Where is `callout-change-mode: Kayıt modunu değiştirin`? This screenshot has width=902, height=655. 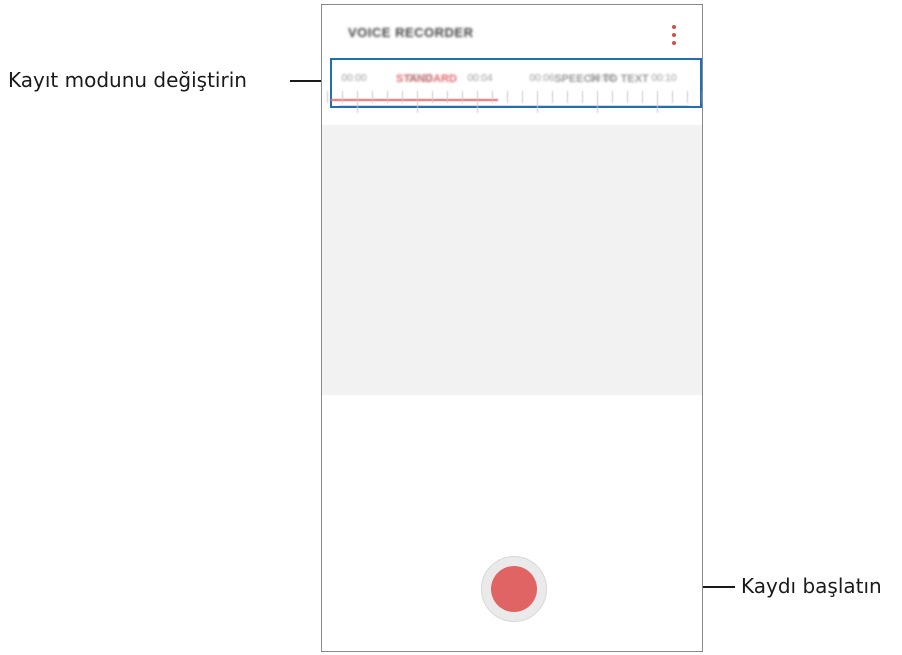
callout-change-mode: Kayıt modunu değiştirin is located at coordinates (127, 80).